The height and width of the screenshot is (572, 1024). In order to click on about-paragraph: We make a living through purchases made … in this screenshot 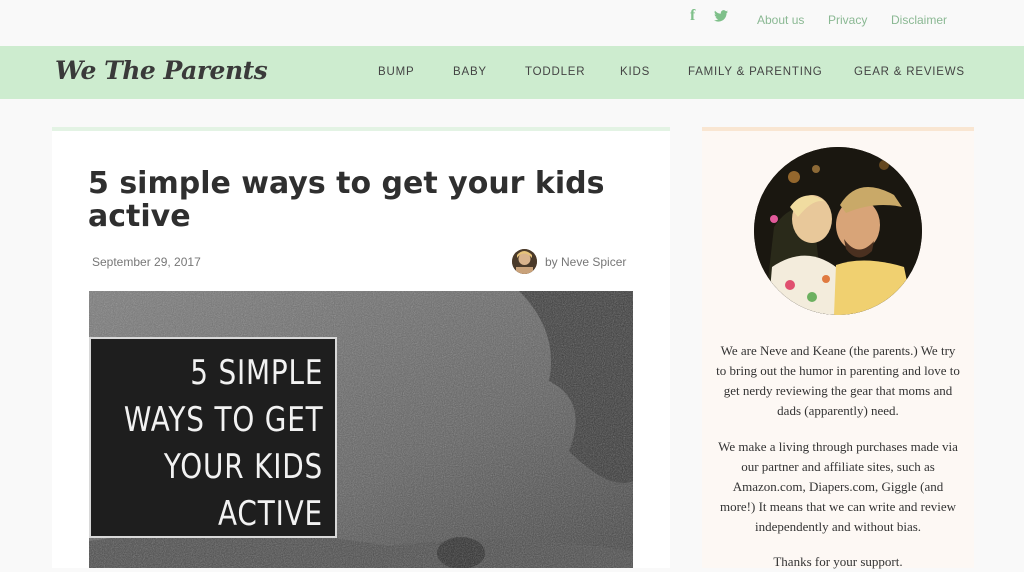, I will do `click(838, 486)`.